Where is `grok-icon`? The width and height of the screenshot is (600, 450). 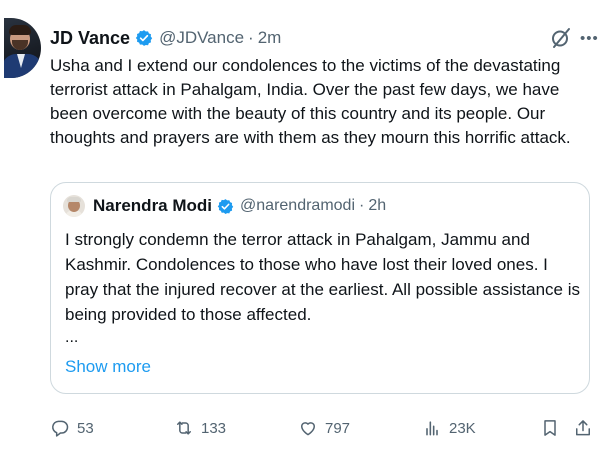
grok-icon is located at coordinates (561, 38).